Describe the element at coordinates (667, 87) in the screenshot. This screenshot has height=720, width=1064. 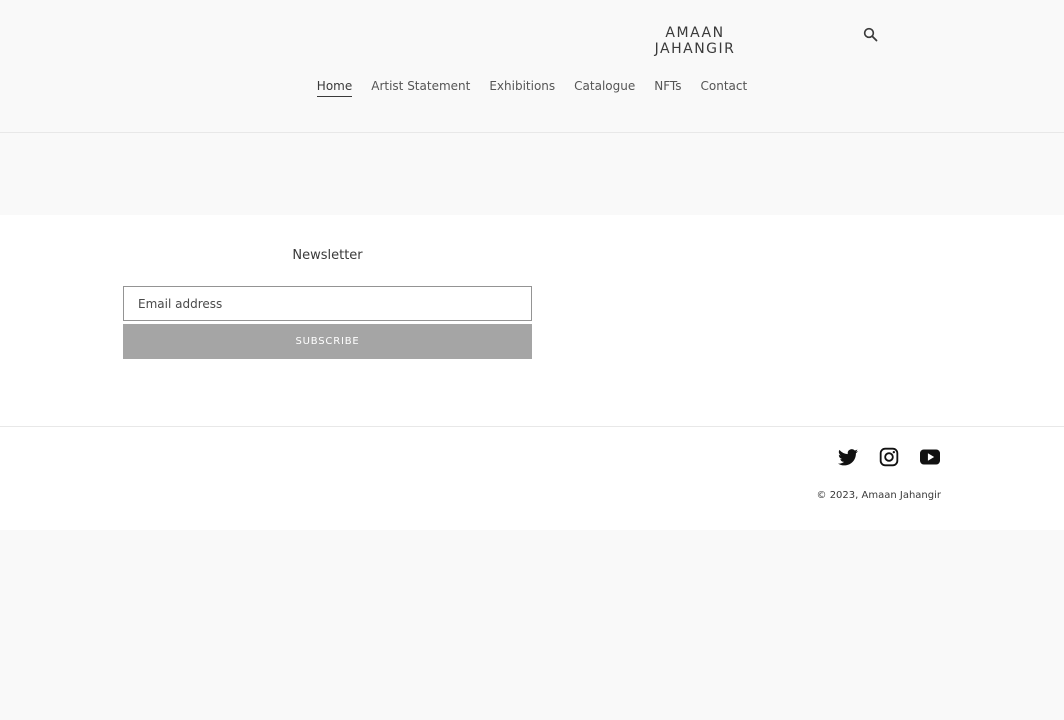
I see `nav-item-nfts: NFTs` at that location.